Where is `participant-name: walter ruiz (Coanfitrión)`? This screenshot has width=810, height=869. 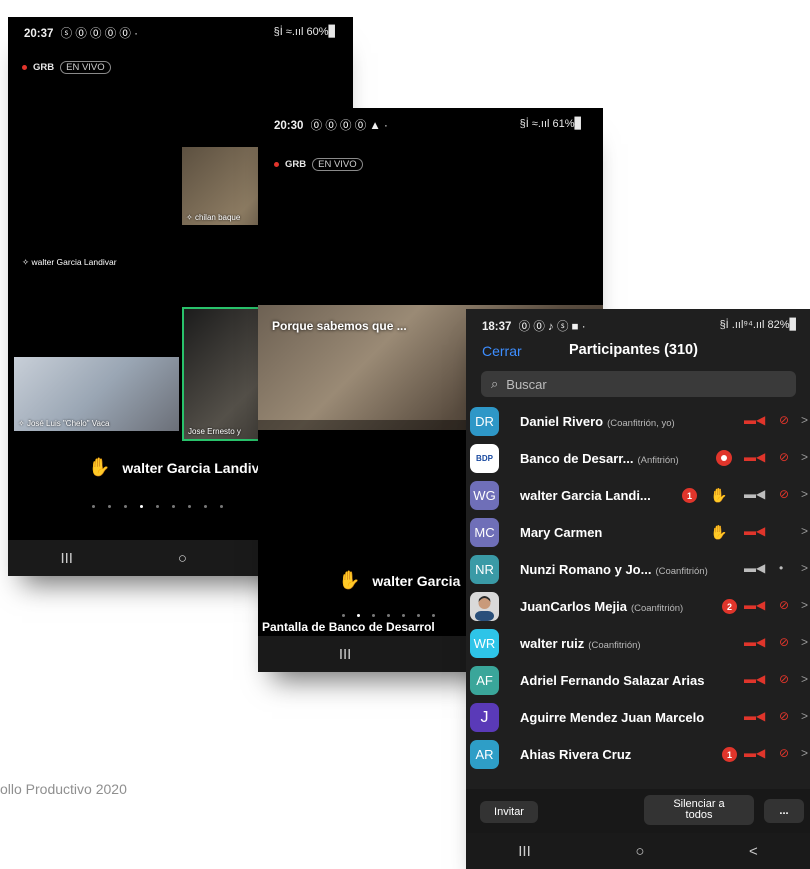
participant-name: walter ruiz (Coanfitrión) is located at coordinates (580, 643).